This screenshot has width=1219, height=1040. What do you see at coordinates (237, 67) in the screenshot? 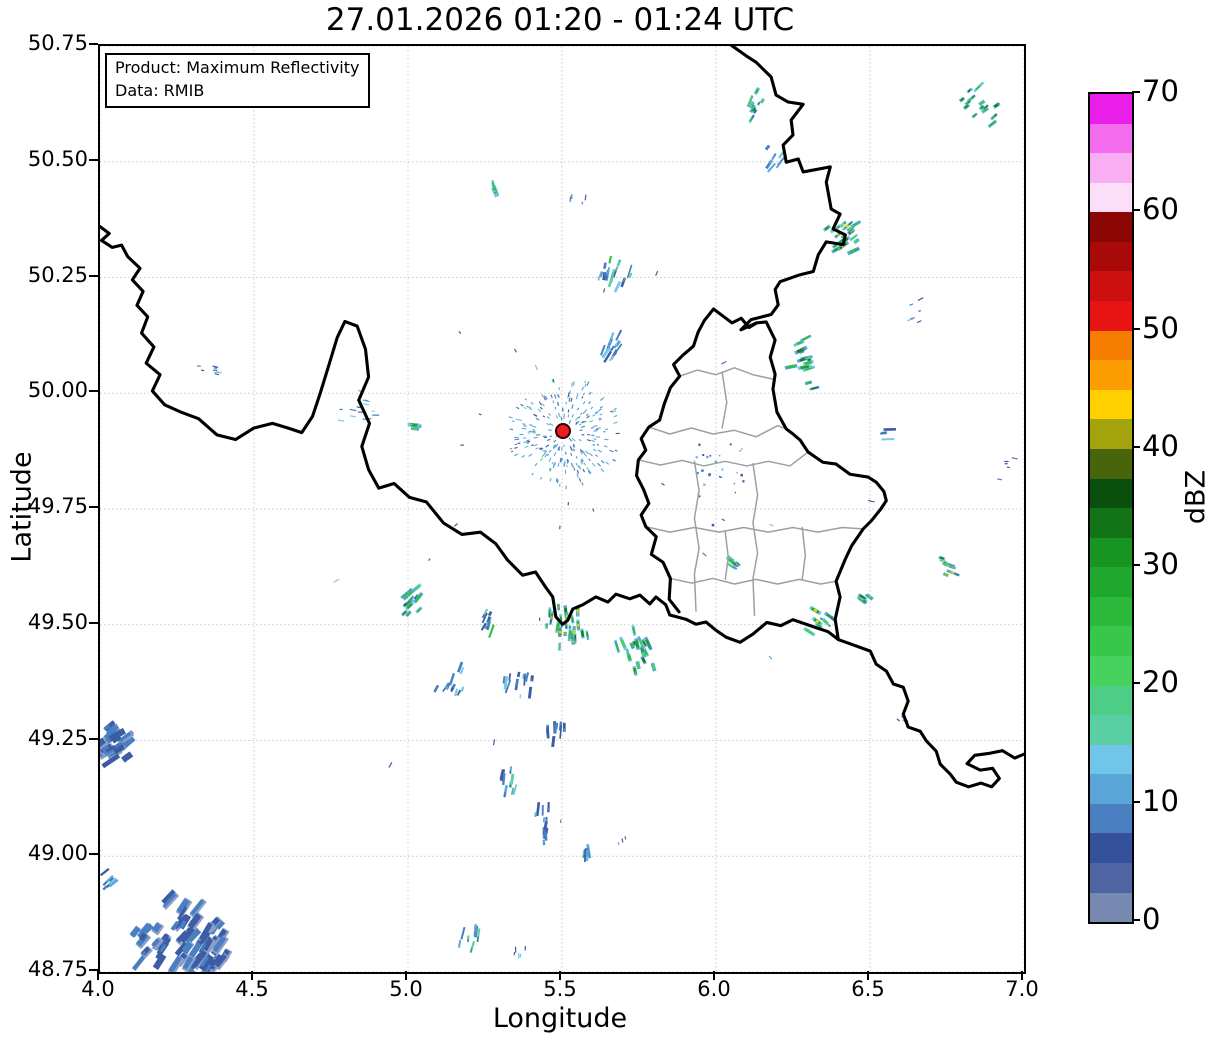
I see `annotation-product: Product: Maximum Reflectivity` at bounding box center [237, 67].